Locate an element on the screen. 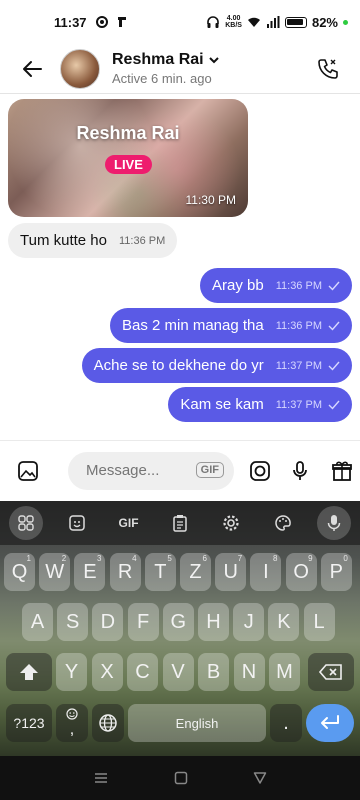 This screenshot has width=360, height=800. camera-button is located at coordinates (260, 471).